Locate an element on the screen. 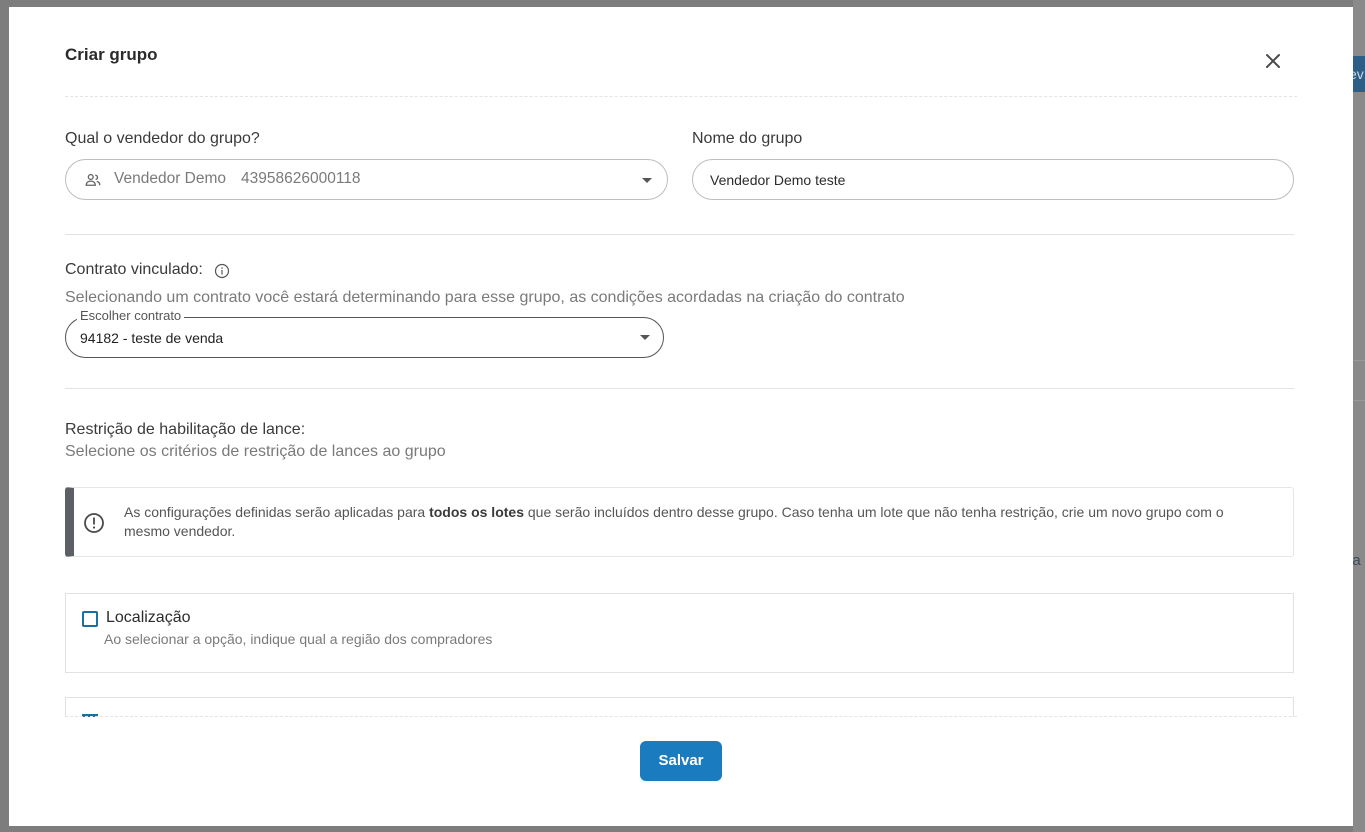 The image size is (1365, 832). restriction-option-partial is located at coordinates (679, 707).